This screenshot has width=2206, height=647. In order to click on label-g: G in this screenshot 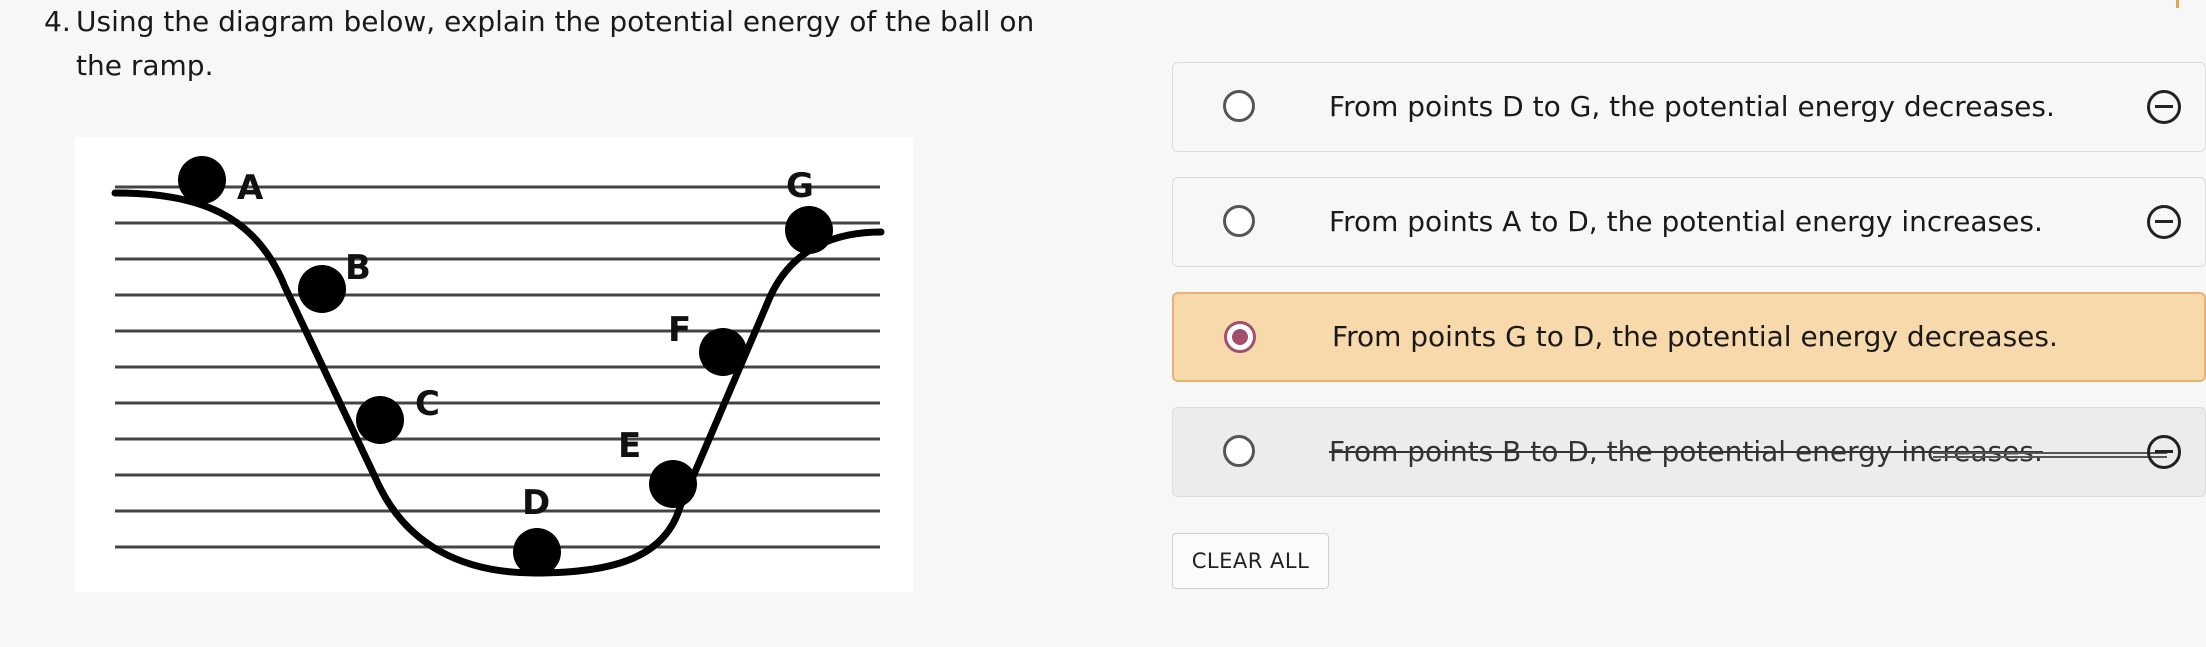, I will do `click(800, 186)`.